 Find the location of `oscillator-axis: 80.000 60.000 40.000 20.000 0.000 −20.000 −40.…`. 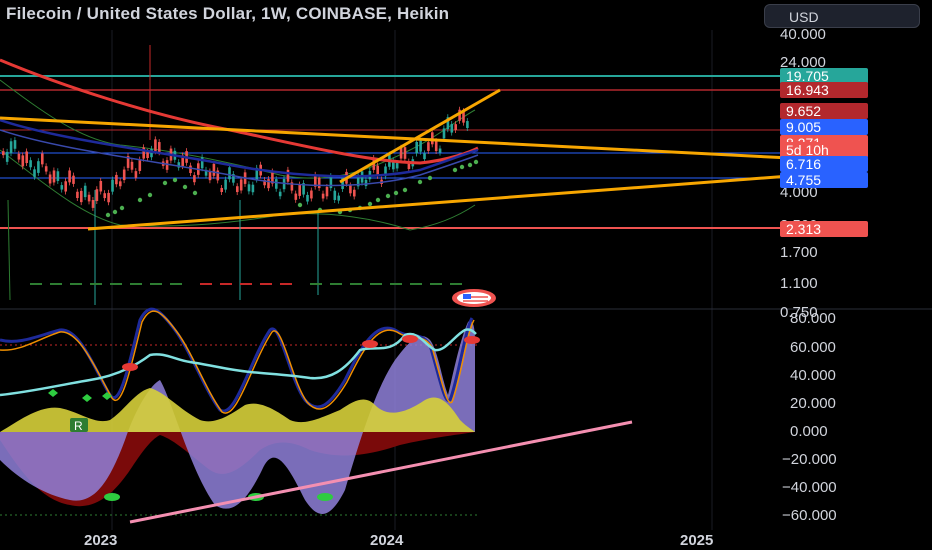

oscillator-axis: 80.000 60.000 40.000 20.000 0.000 −20.000 −40.… is located at coordinates (809, 417).